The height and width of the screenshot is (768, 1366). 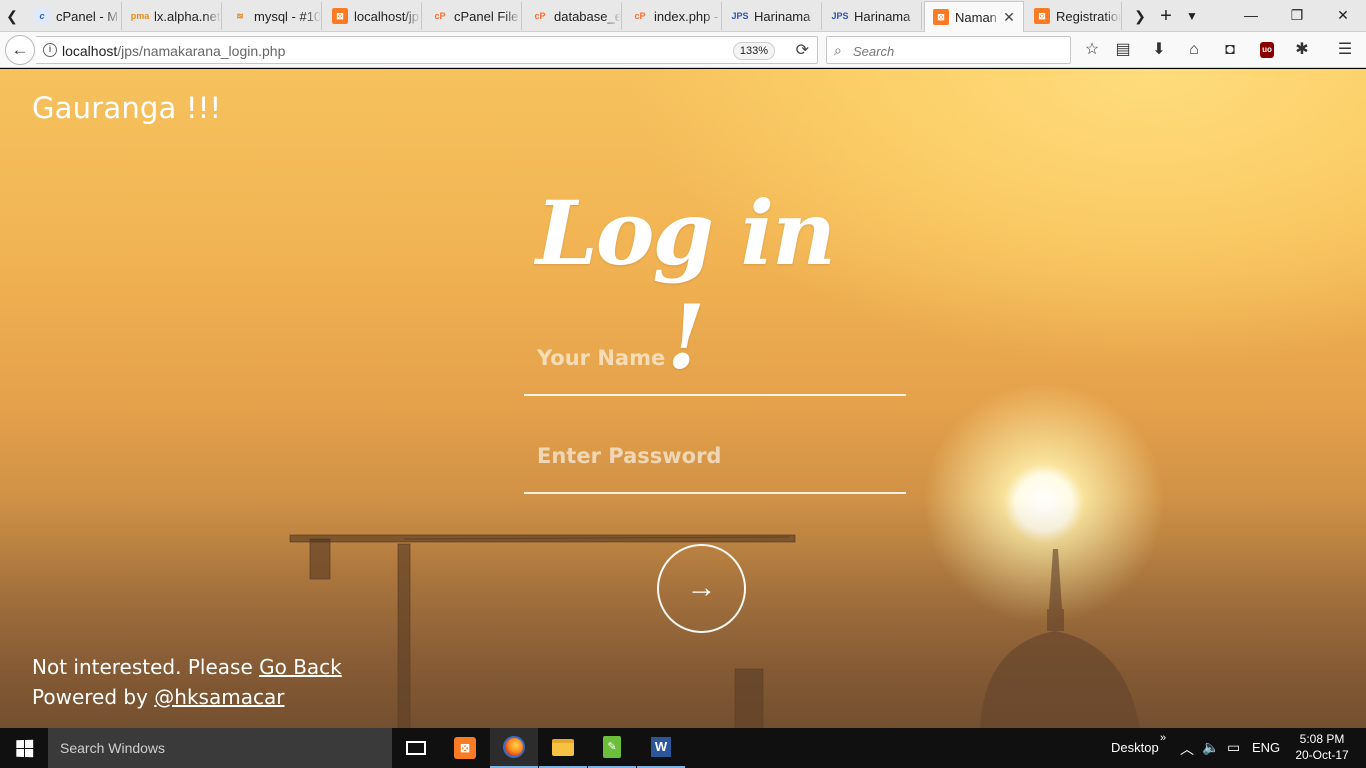 What do you see at coordinates (1187, 749) in the screenshot?
I see `chevron-up-icon: ︿` at bounding box center [1187, 749].